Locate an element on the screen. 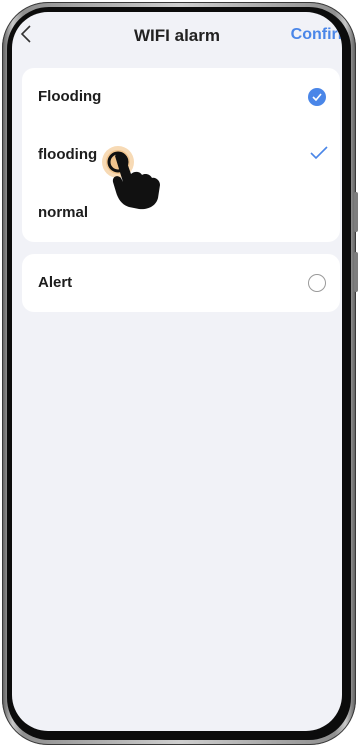 The height and width of the screenshot is (749, 360). option-label: flooding is located at coordinates (68, 154).